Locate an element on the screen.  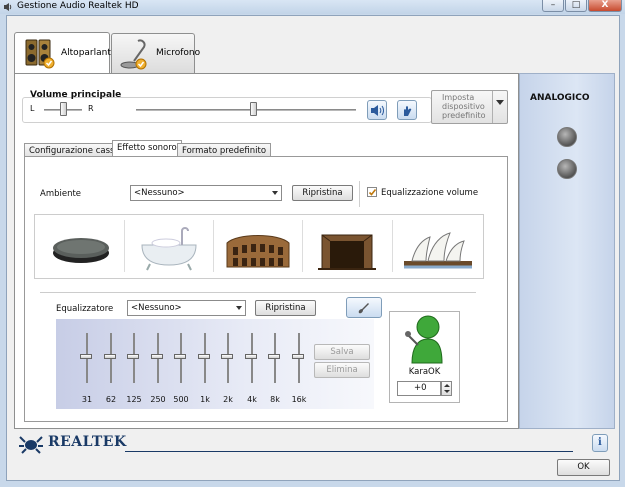
master-volume-slider-thumb is located at coordinates (253, 109).